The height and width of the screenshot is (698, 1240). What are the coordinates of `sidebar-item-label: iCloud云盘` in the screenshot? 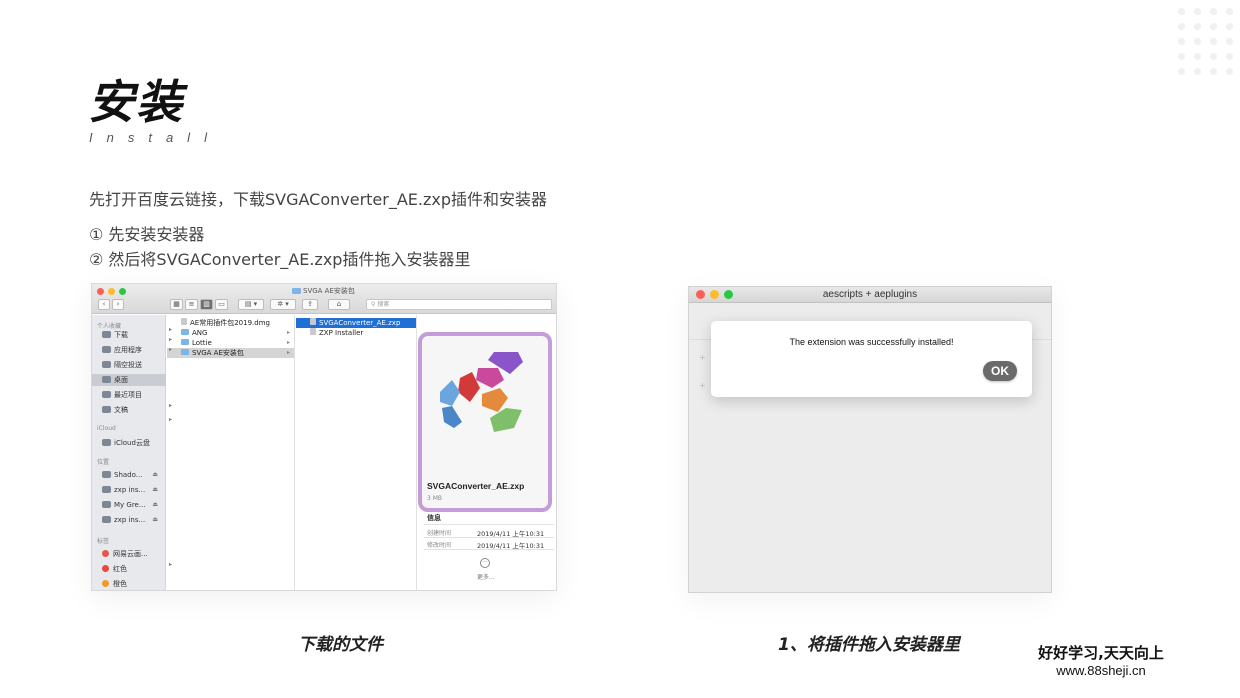 It's located at (132, 443).